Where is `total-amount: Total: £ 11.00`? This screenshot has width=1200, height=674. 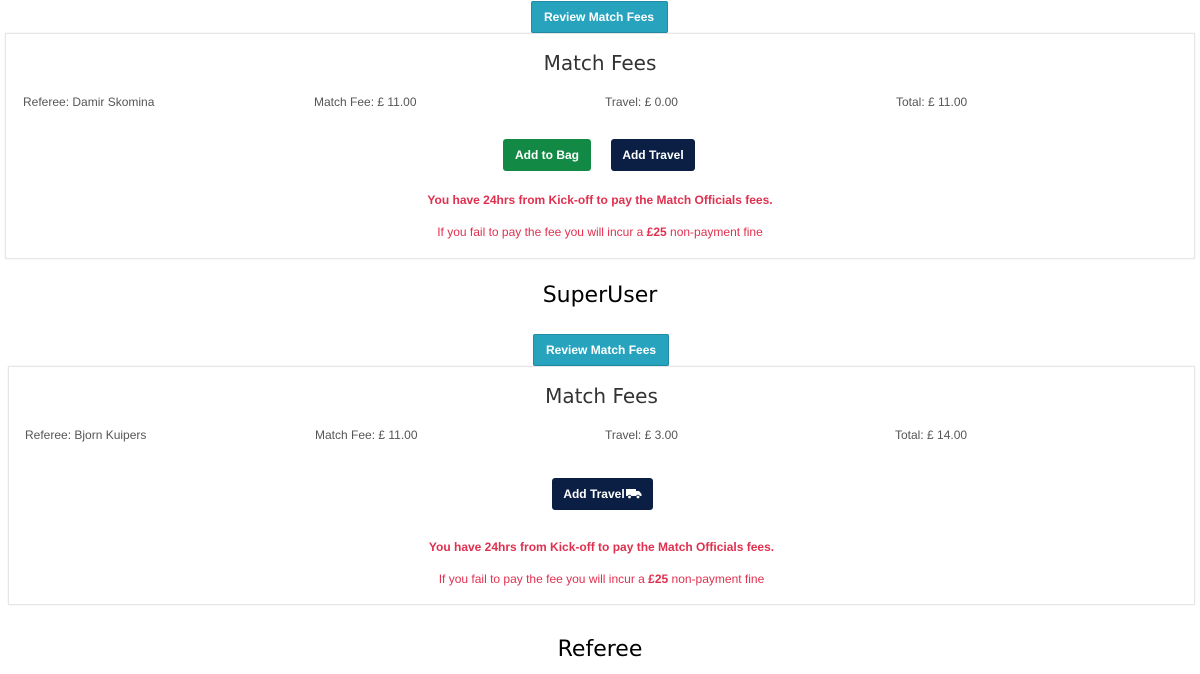 total-amount: Total: £ 11.00 is located at coordinates (932, 102).